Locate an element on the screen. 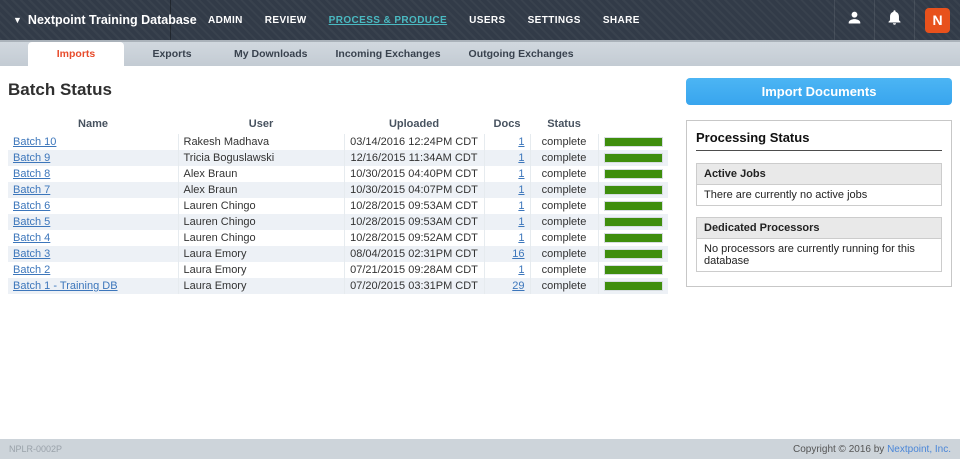 The height and width of the screenshot is (459, 960). col-header-docs: Docs is located at coordinates (507, 124).